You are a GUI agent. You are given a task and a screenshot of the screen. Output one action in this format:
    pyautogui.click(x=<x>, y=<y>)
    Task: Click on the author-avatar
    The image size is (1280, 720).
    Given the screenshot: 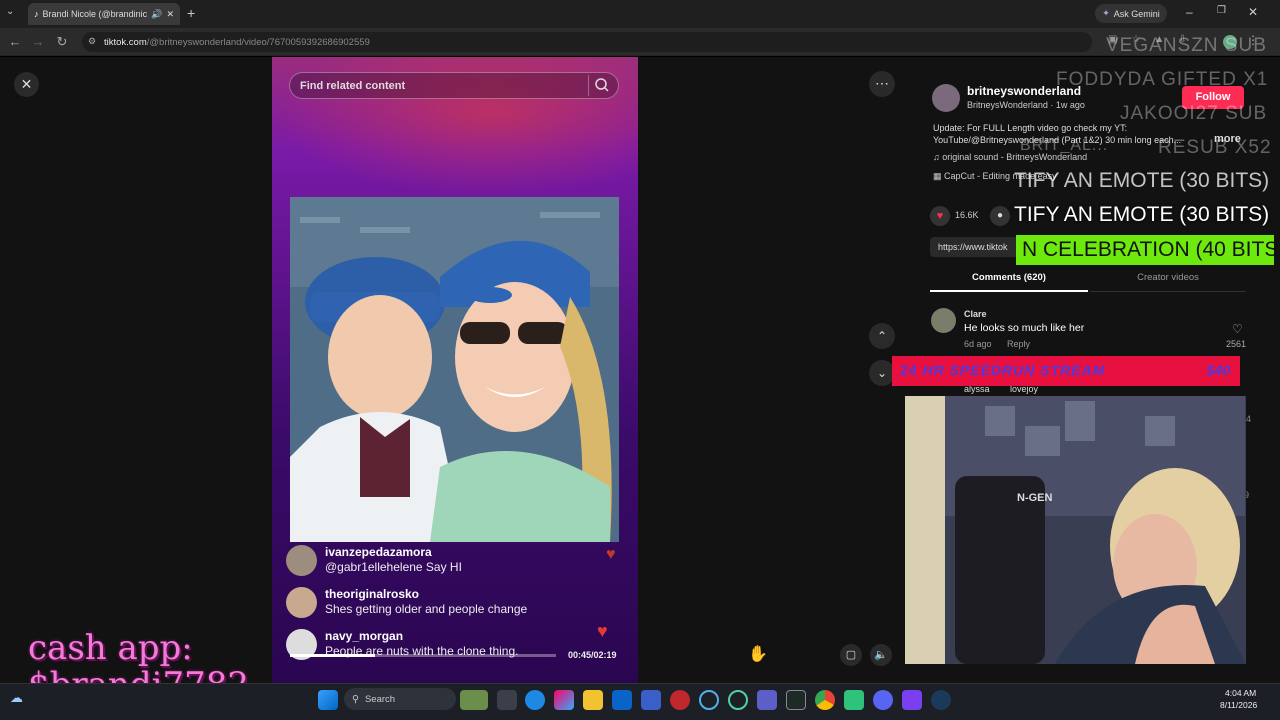 What is the action you would take?
    pyautogui.click(x=946, y=98)
    